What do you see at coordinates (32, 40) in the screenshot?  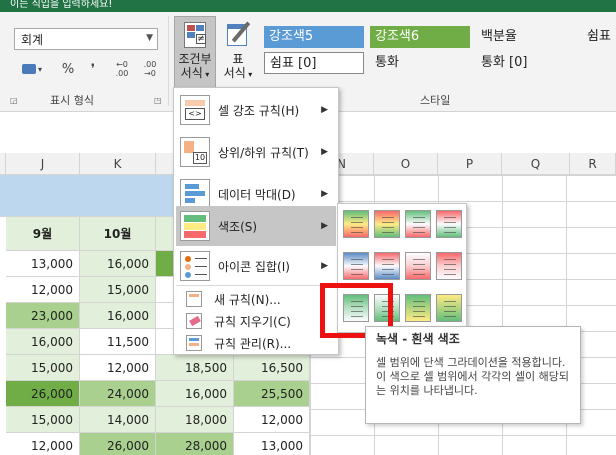 I see `number-format-value: 회계` at bounding box center [32, 40].